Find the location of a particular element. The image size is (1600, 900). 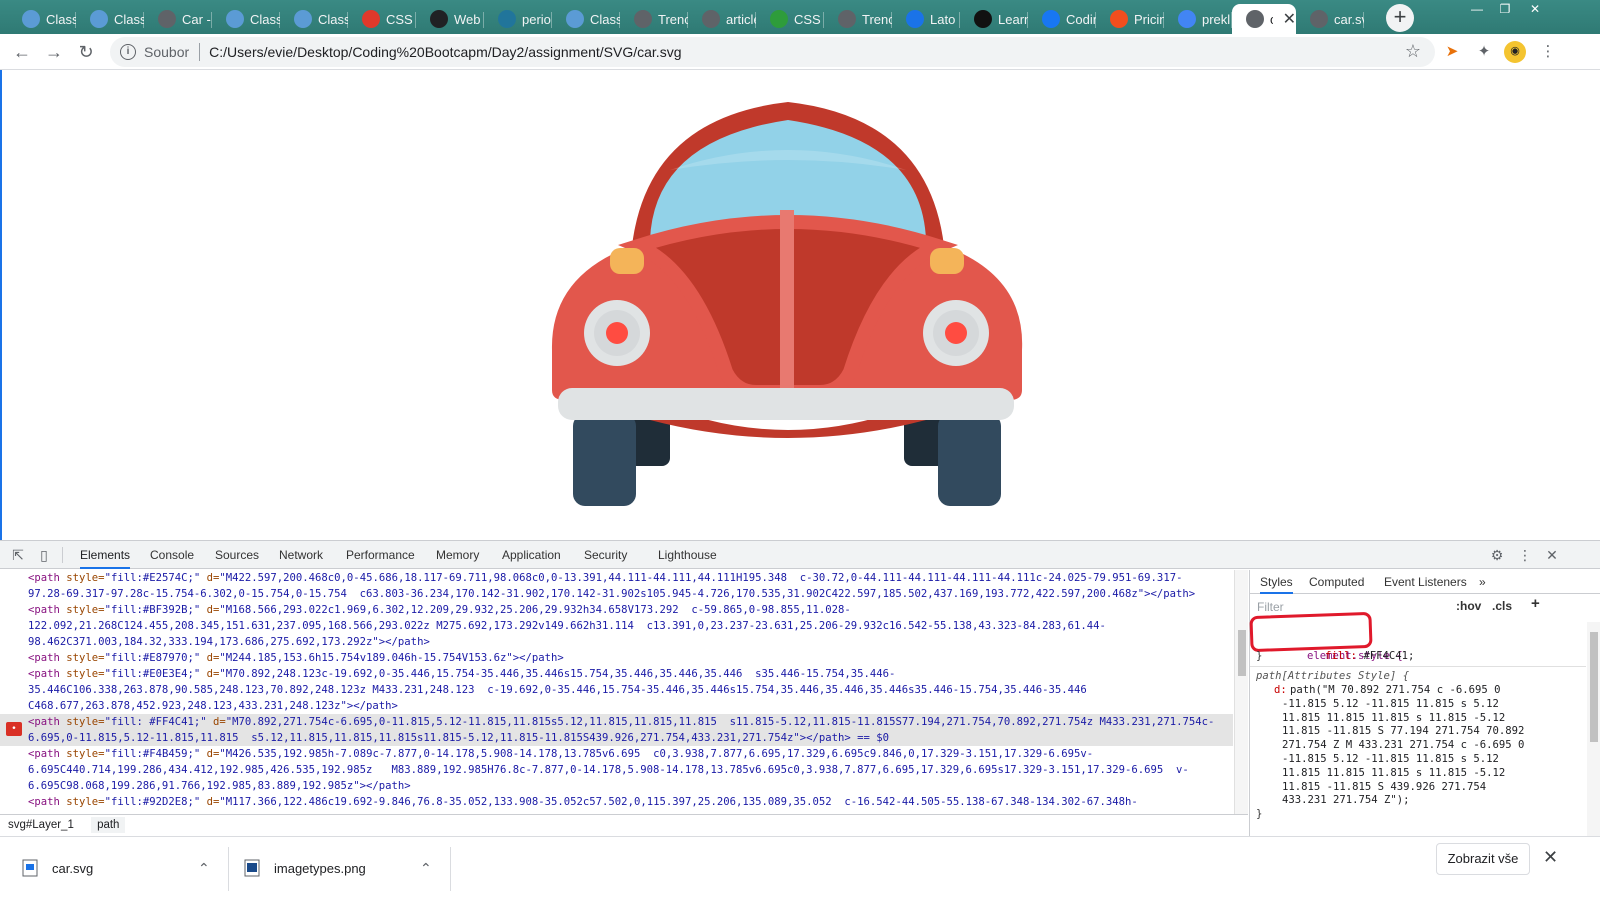

info-icon: i is located at coordinates (128, 52).